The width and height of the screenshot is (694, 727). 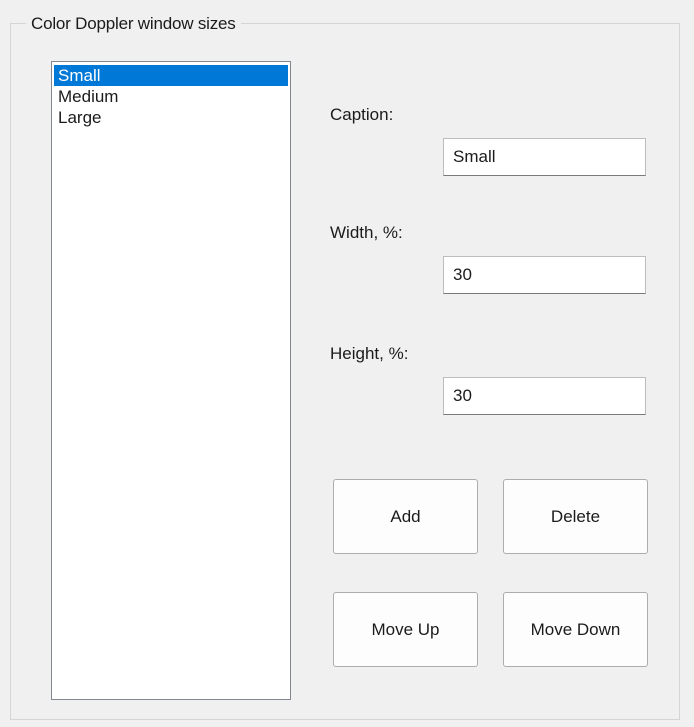 I want to click on height-field, so click(x=544, y=396).